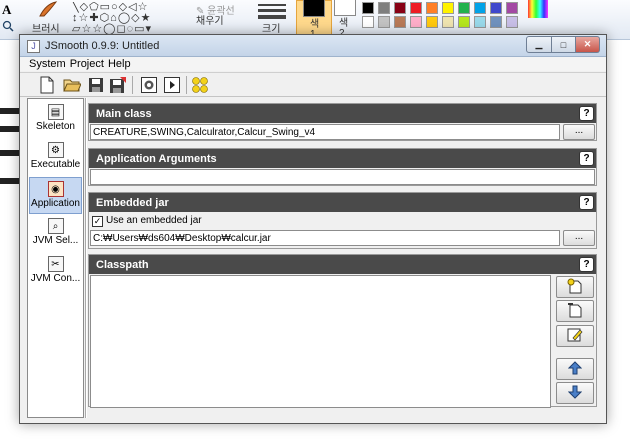 The width and height of the screenshot is (630, 448). I want to click on jvm-selection-icon: ⌕, so click(55, 226).